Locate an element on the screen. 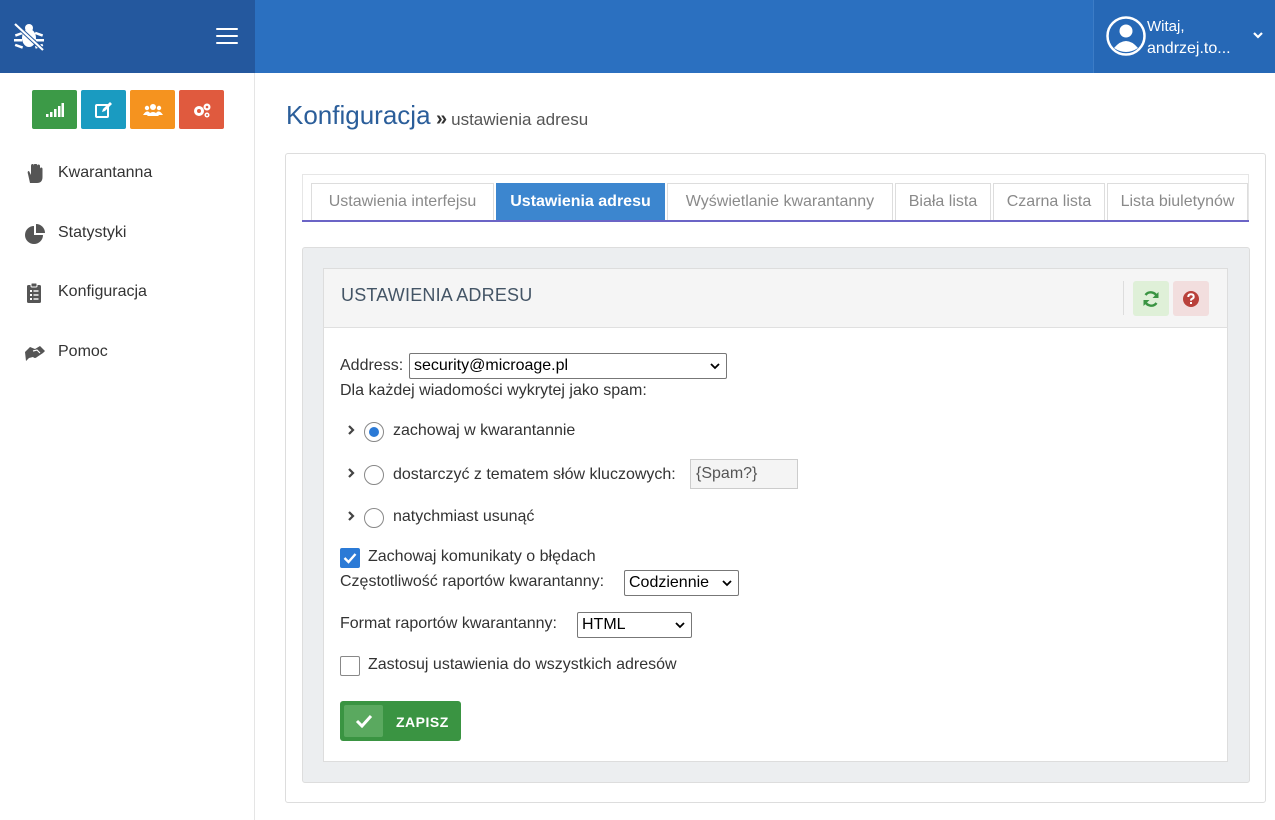 This screenshot has width=1275, height=820. format-label: Format raportów kwarantanny: is located at coordinates (448, 623).